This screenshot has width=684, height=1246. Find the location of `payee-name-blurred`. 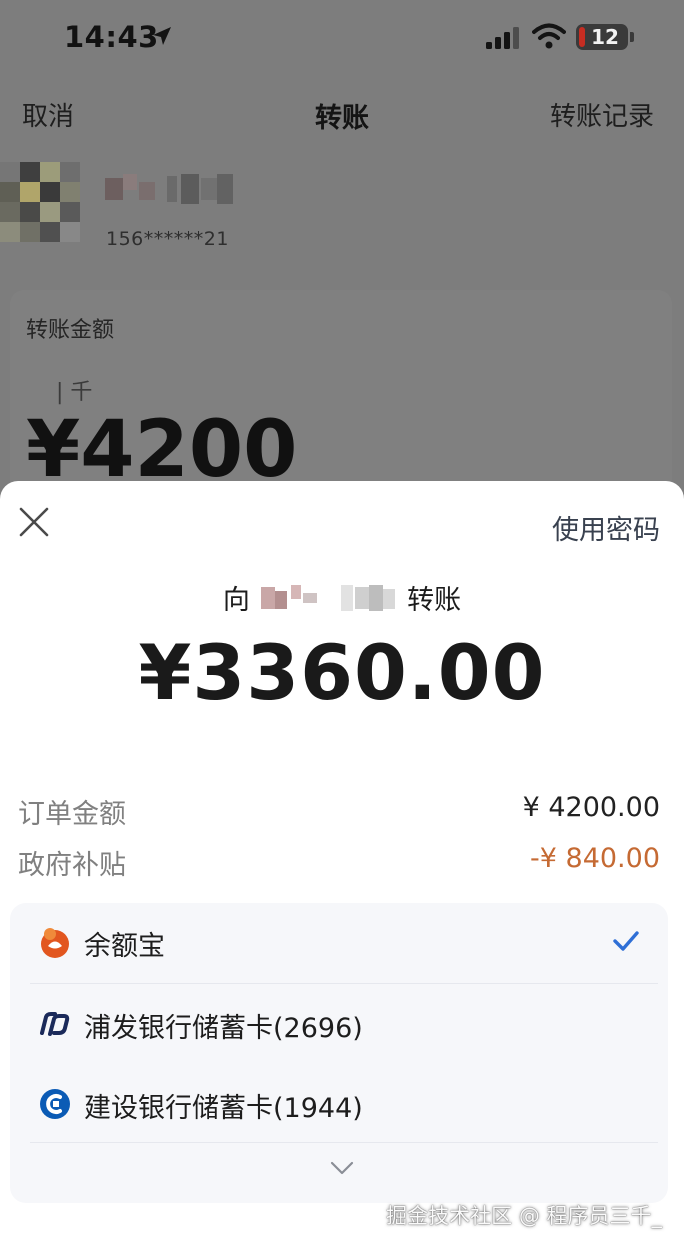

payee-name-blurred is located at coordinates (327, 597).